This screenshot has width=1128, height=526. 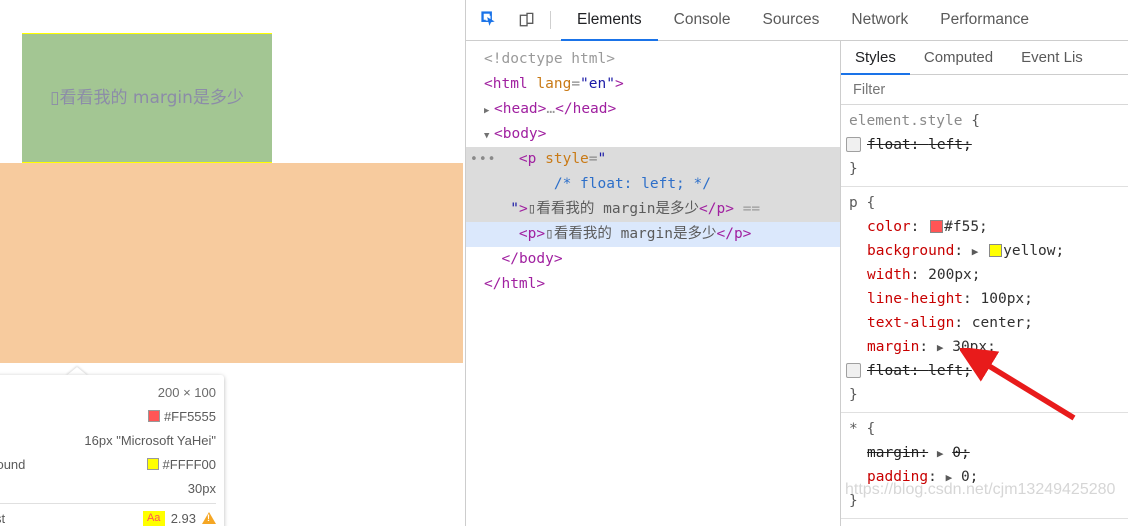 What do you see at coordinates (201, 488) in the screenshot?
I see `tooltip-margin-value: 30px` at bounding box center [201, 488].